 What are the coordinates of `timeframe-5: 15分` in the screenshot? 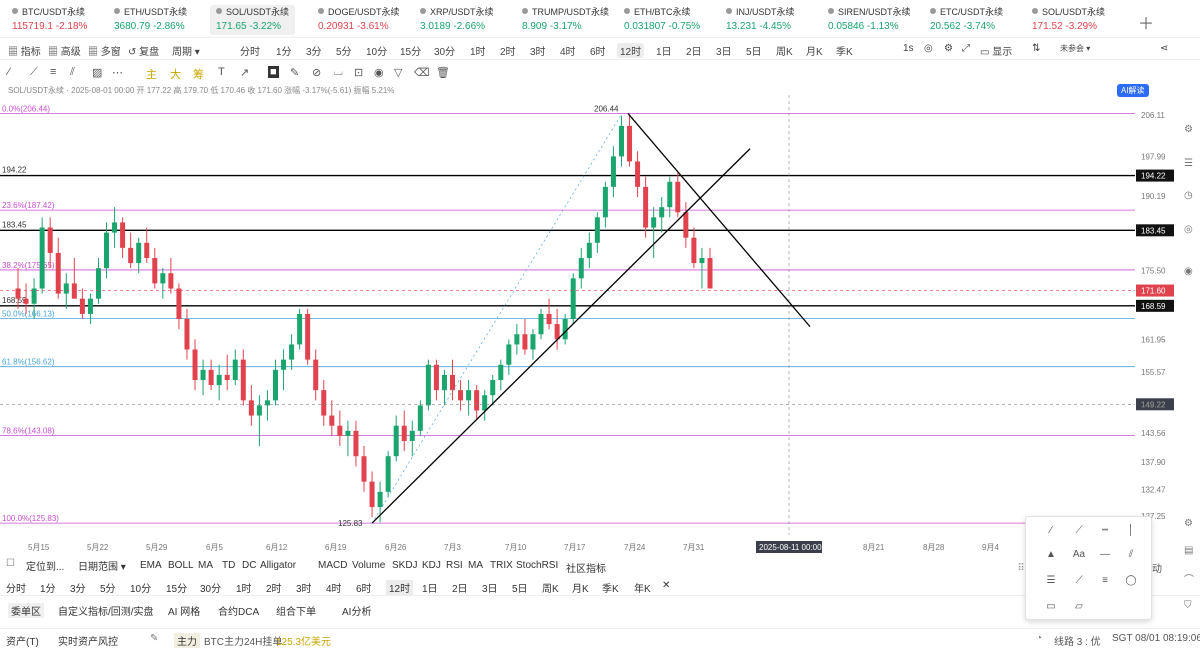 It's located at (410, 50).